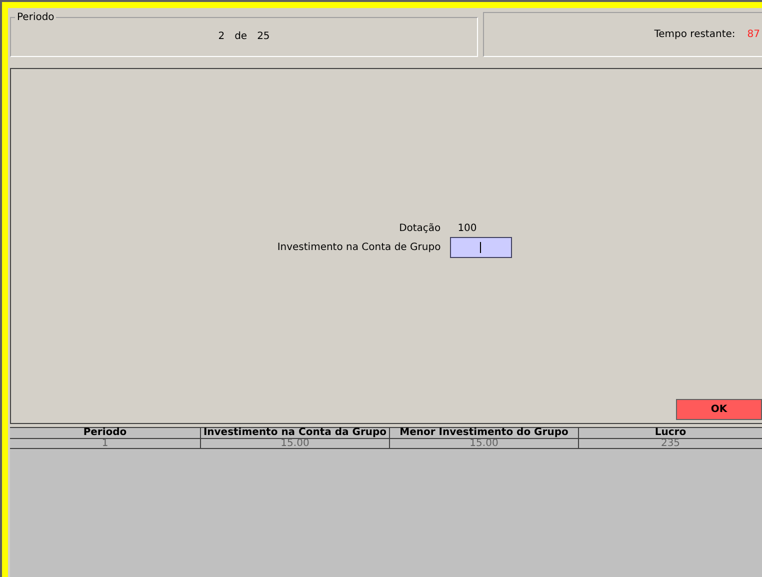 Image resolution: width=762 pixels, height=577 pixels. I want to click on table-cell: 1, so click(105, 443).